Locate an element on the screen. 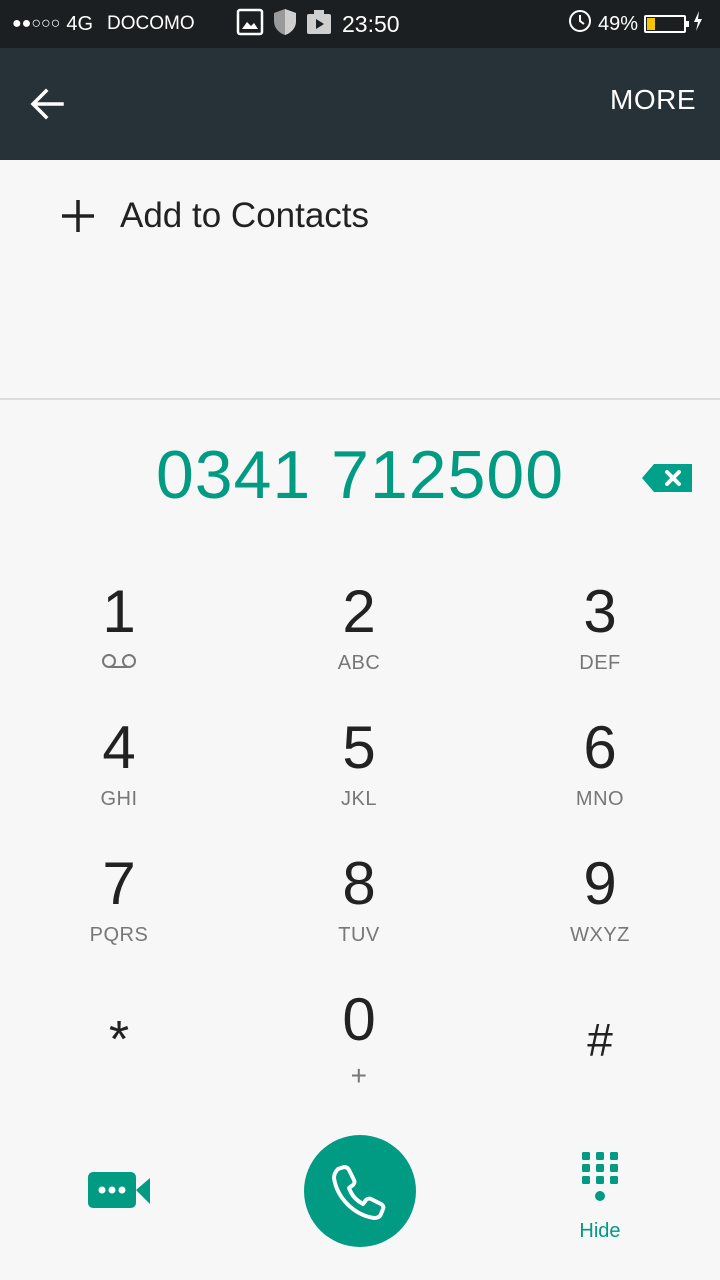 This screenshot has height=1280, width=720. key-digit: 5 is located at coordinates (359, 747).